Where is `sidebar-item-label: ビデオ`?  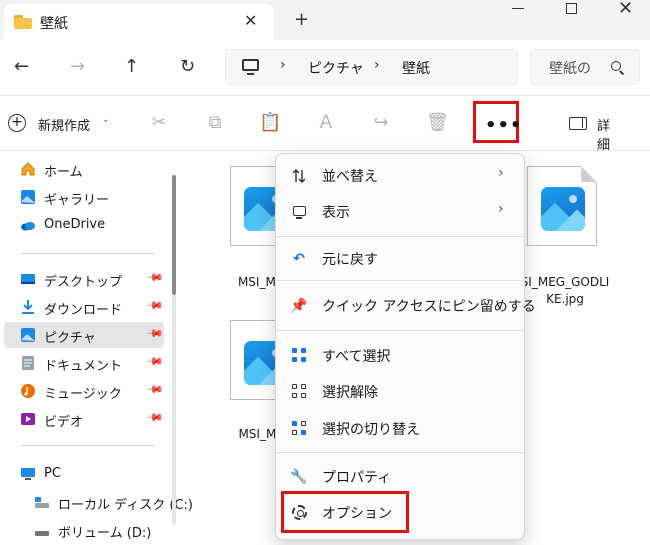
sidebar-item-label: ビデオ is located at coordinates (64, 422).